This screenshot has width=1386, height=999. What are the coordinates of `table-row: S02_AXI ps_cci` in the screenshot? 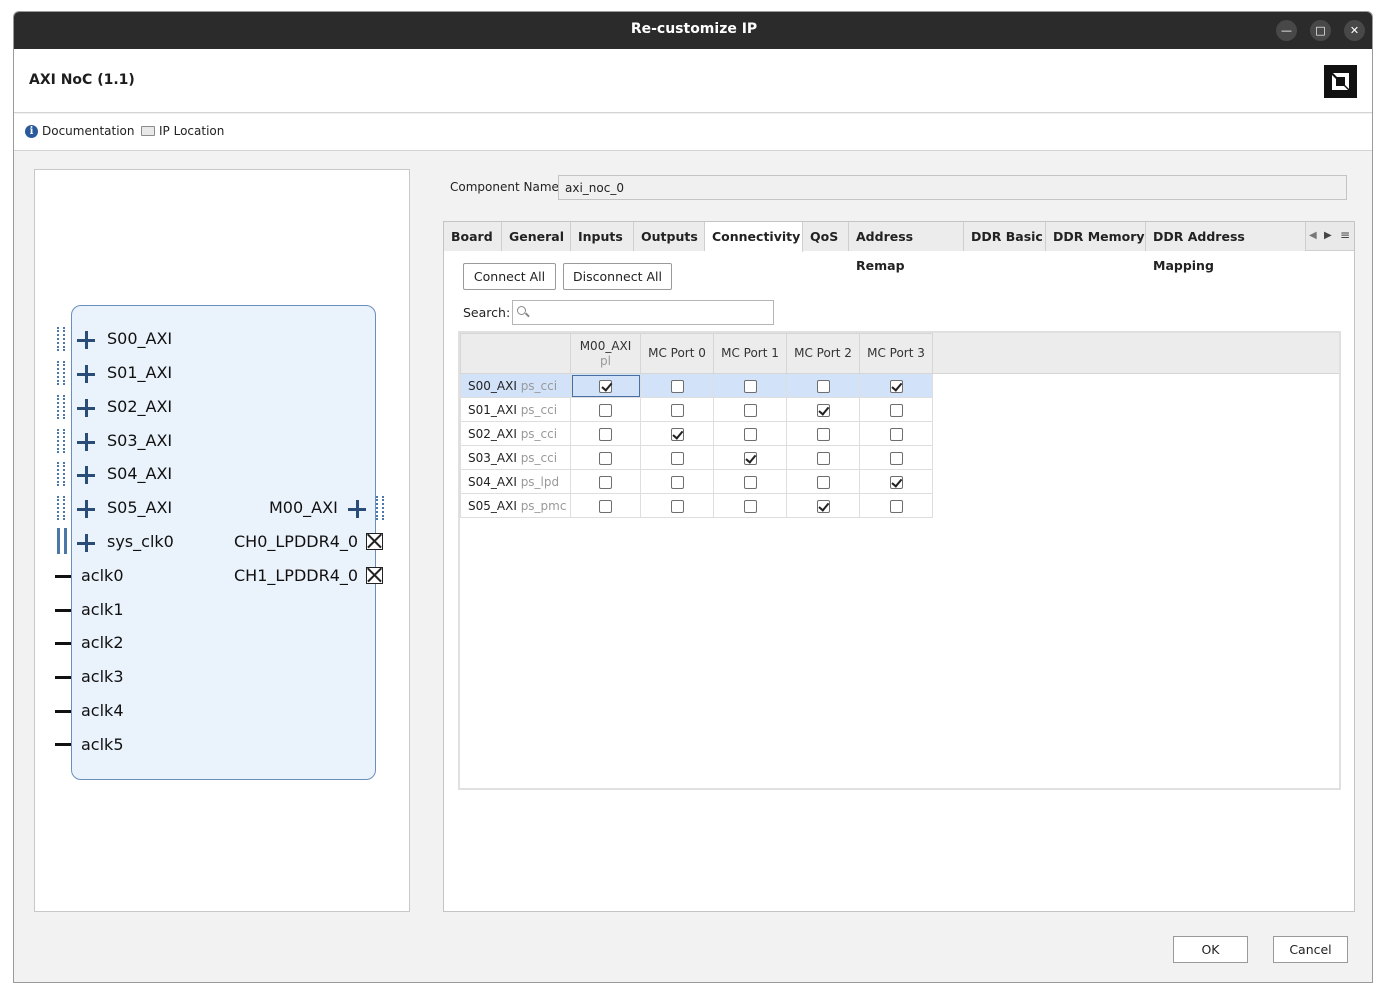 It's located at (696, 433).